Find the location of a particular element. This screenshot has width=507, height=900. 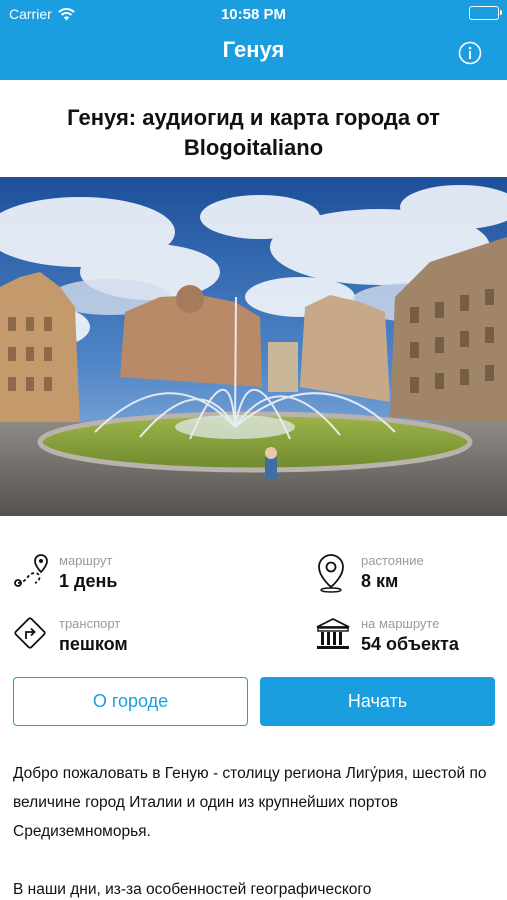

route-caption: маршрут is located at coordinates (86, 560).